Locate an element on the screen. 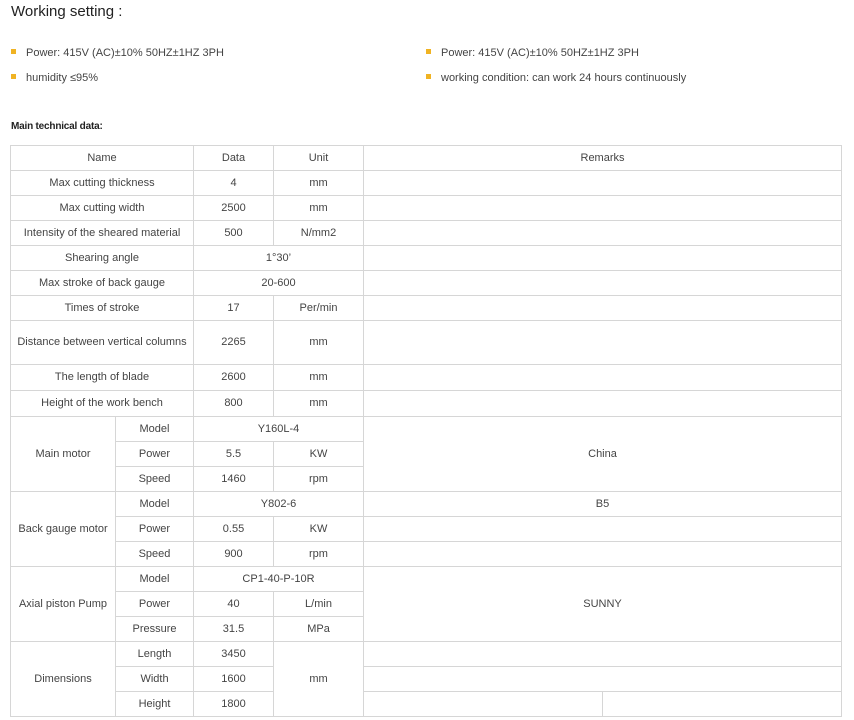 This screenshot has width=854, height=720. table-row: Times of stroke 17 Per/min is located at coordinates (426, 308).